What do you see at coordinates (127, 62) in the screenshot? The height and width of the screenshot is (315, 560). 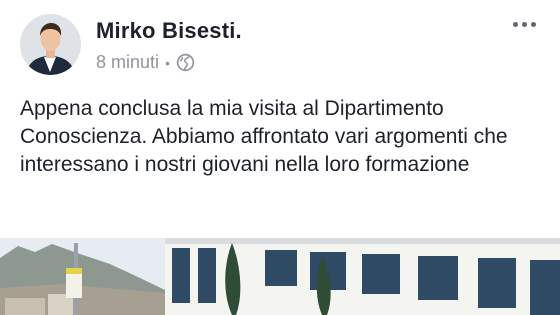 I see `post-timestamp: 8 minuti` at bounding box center [127, 62].